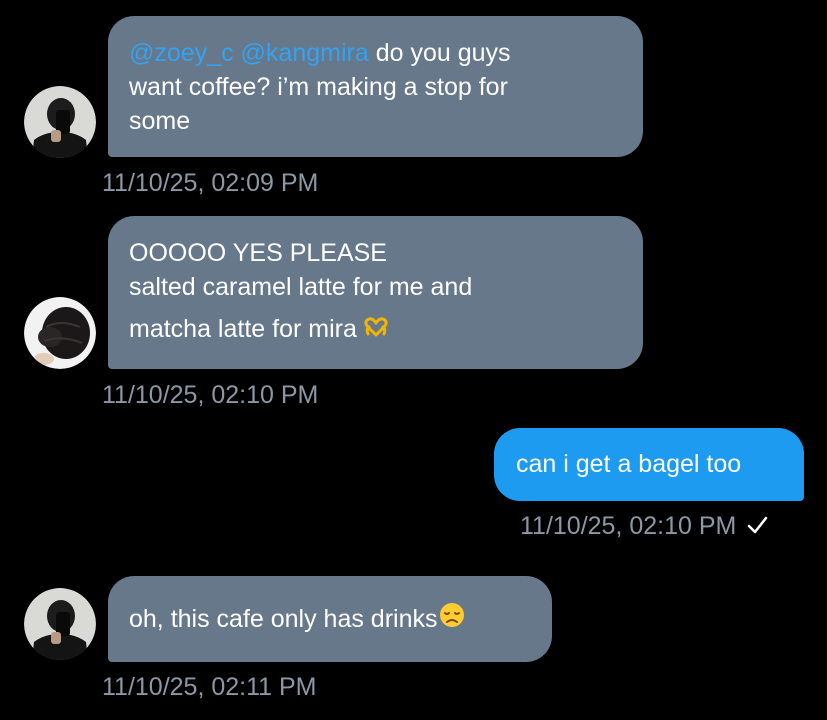  I want to click on message-bubble: oh, this cafe only has drinks, so click(330, 619).